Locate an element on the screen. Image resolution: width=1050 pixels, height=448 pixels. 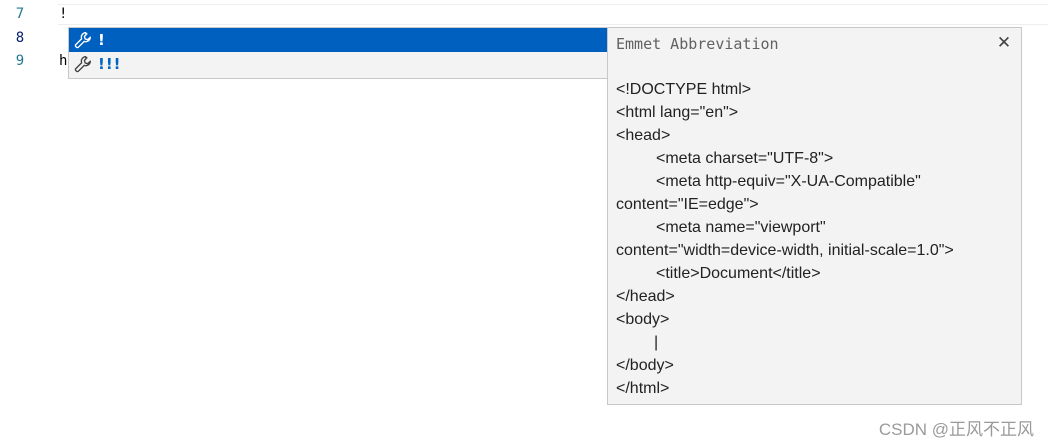
snippet-line: content="IE=edge"> is located at coordinates (687, 204).